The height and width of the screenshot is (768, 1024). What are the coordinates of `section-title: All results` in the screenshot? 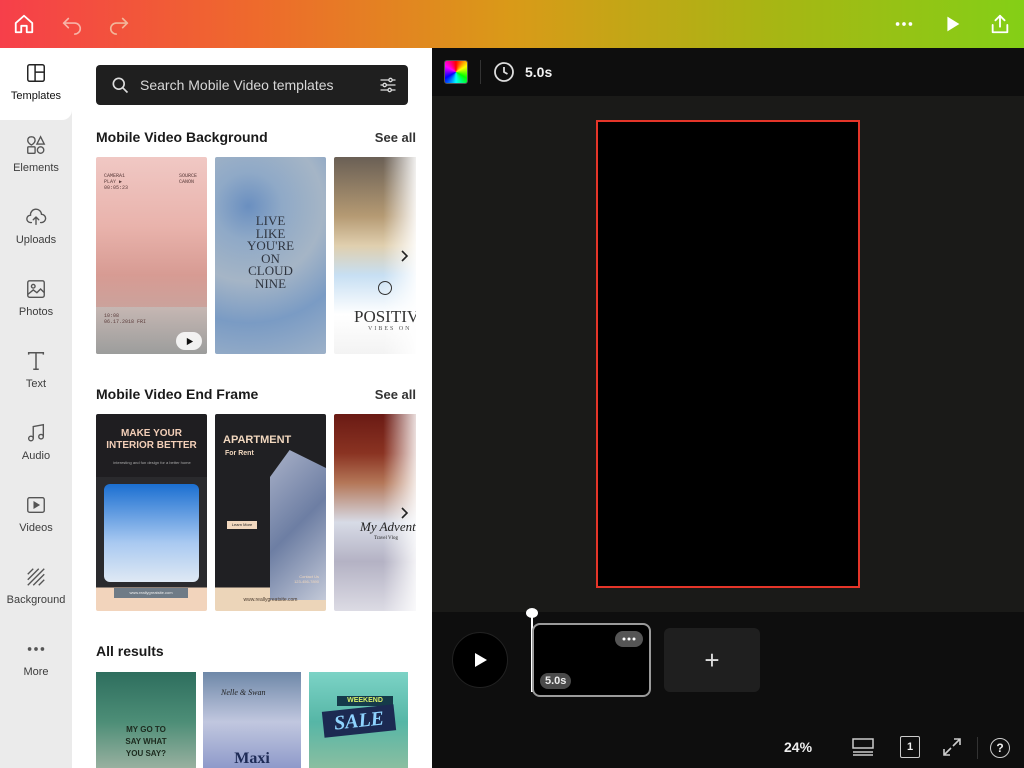 It's located at (130, 651).